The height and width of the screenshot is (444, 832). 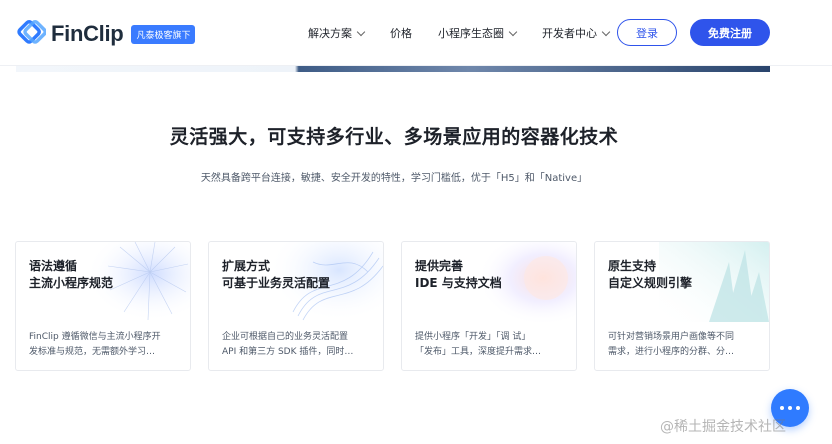 I want to click on card-desc-line: 可针对营销场景用户画像等不同, so click(x=671, y=337).